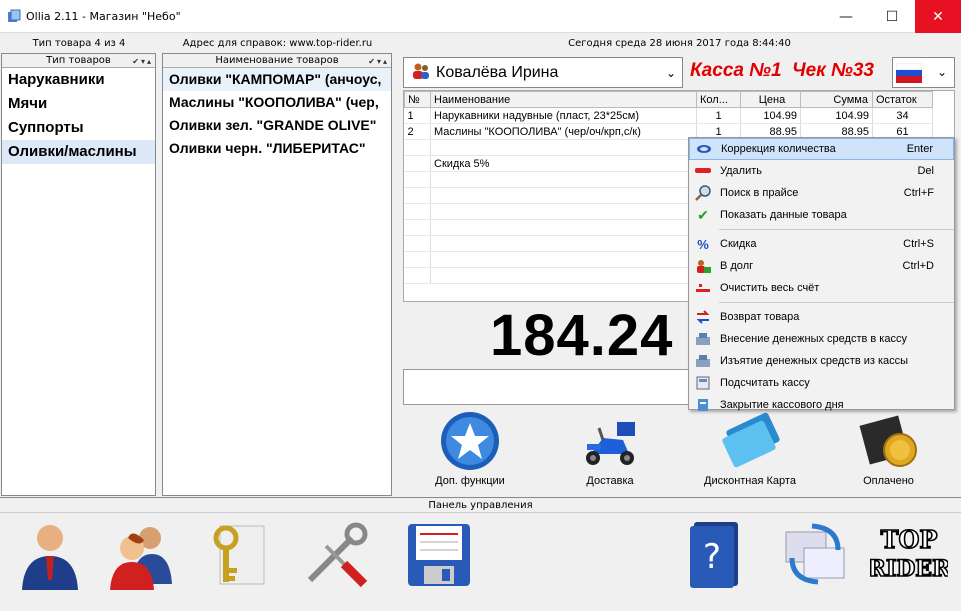  Describe the element at coordinates (889, 442) in the screenshot. I see `paid-icon` at that location.